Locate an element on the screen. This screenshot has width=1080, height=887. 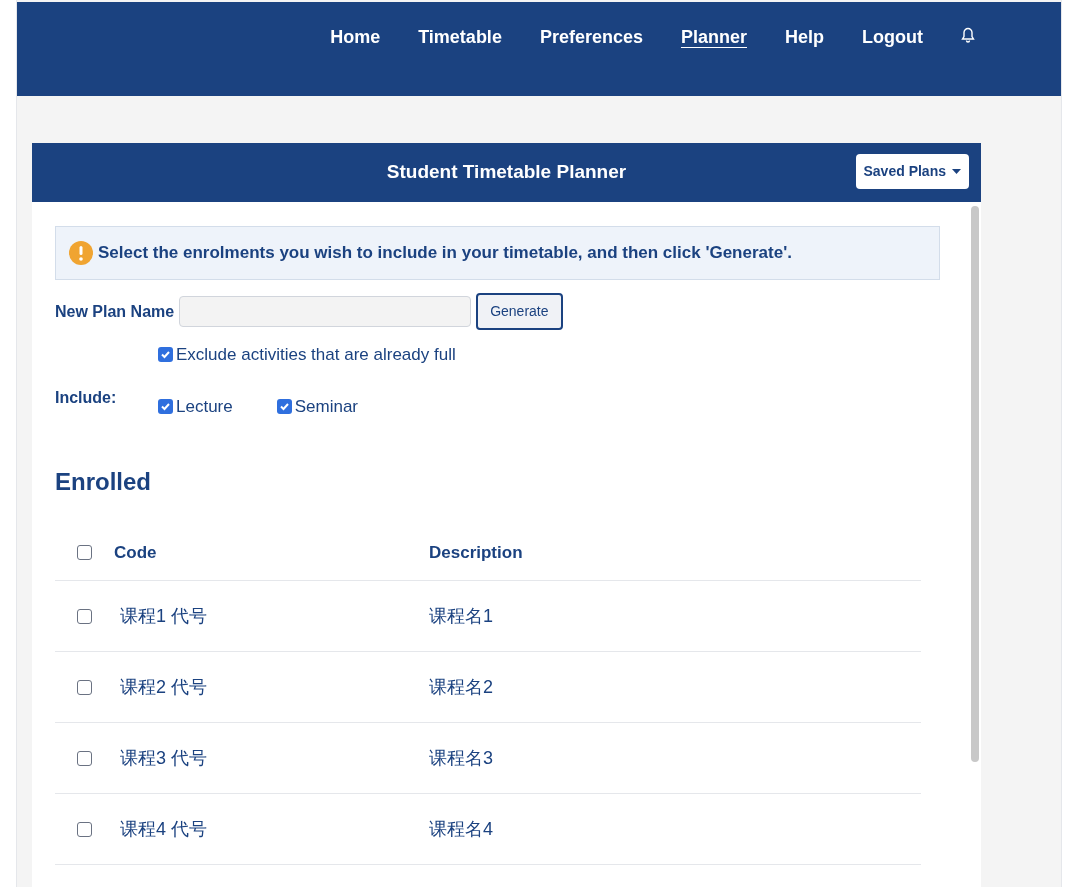
plan-name-label: New Plan Name is located at coordinates (115, 311).